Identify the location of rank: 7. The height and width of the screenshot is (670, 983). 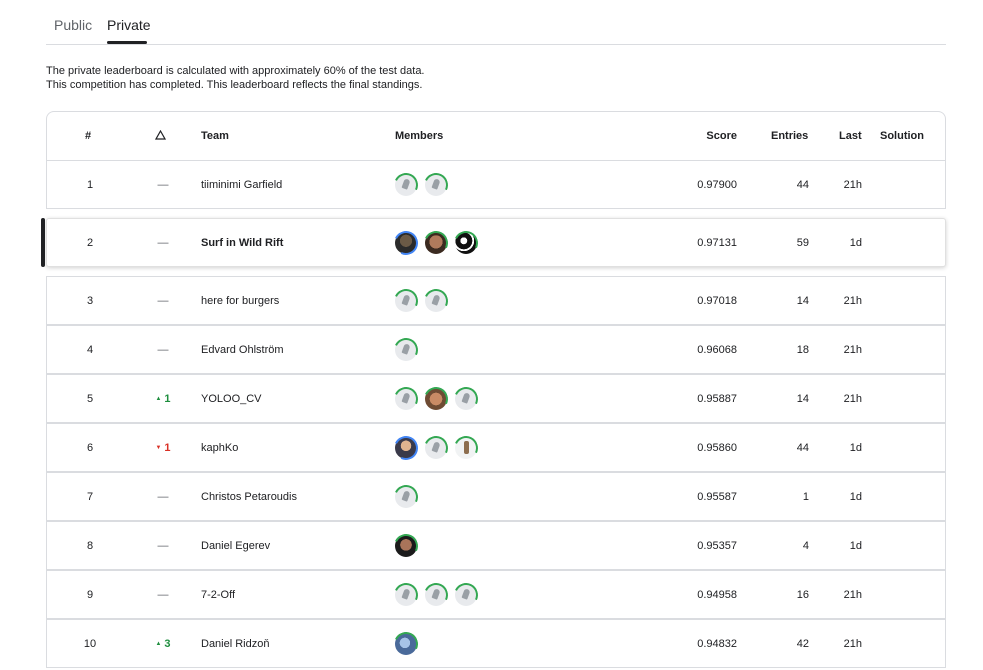
(90, 496).